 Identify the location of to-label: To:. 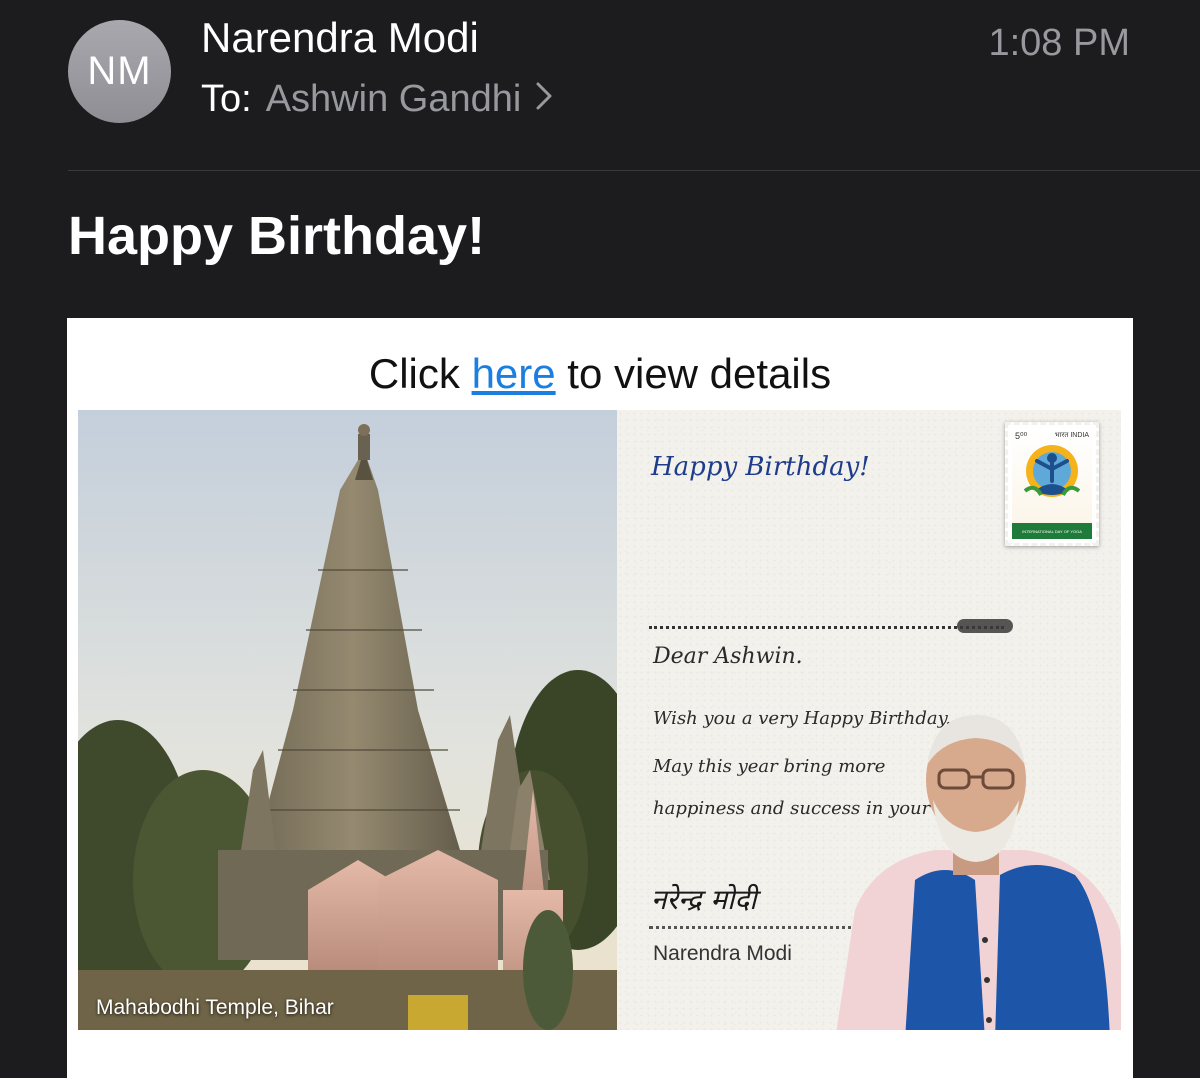
(226, 99).